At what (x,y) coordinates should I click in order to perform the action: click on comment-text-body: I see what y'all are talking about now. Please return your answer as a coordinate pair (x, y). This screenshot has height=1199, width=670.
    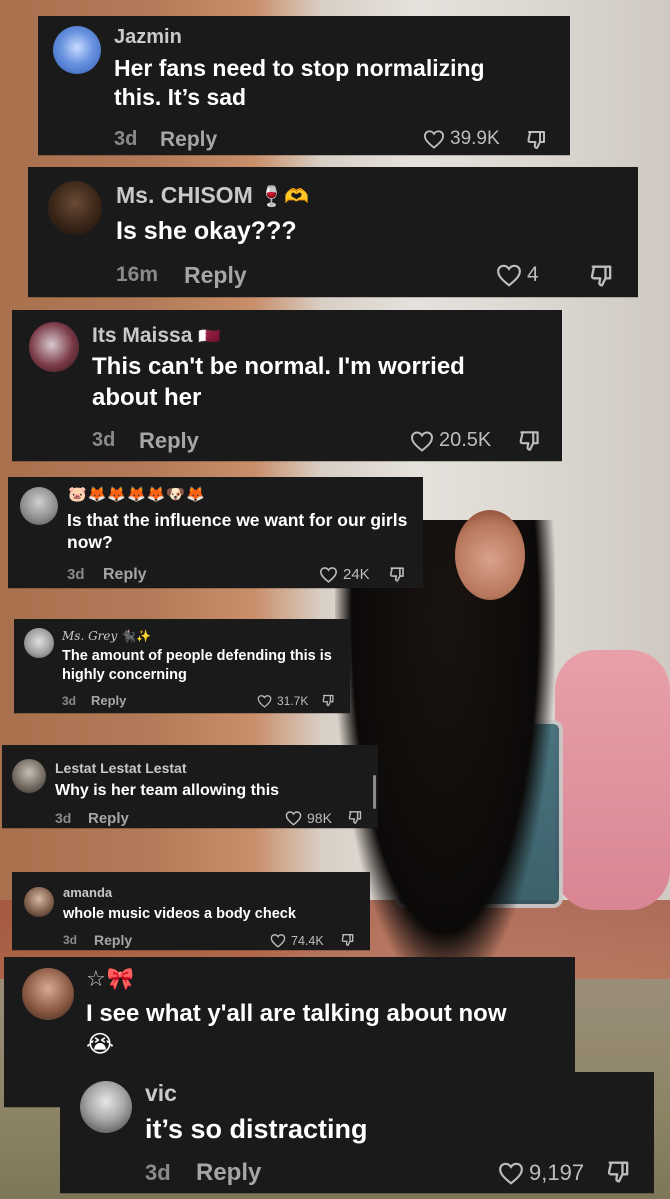
    Looking at the image, I should click on (296, 1013).